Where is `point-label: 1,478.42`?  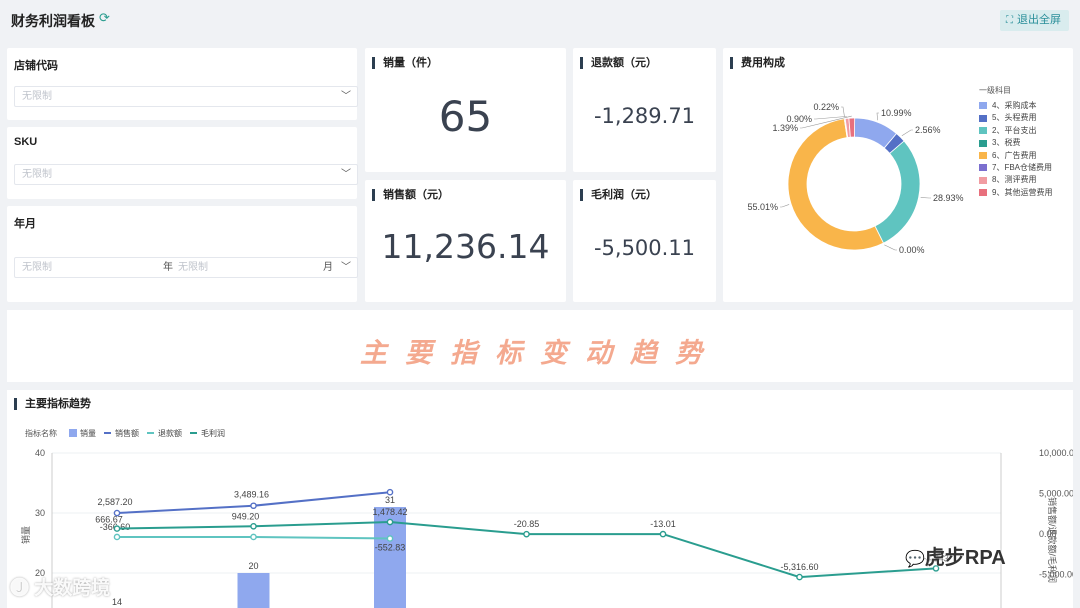 point-label: 1,478.42 is located at coordinates (389, 512).